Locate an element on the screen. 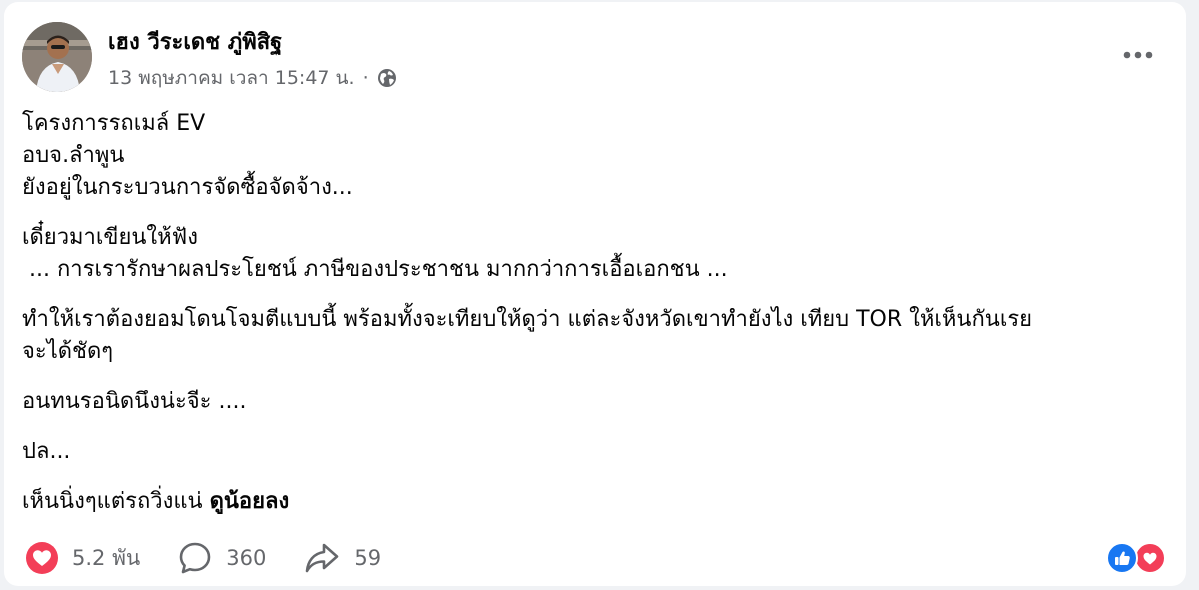 The height and width of the screenshot is (590, 1199). post-line: เดี๋ยวมาเขียนให้ฟัง is located at coordinates (110, 237).